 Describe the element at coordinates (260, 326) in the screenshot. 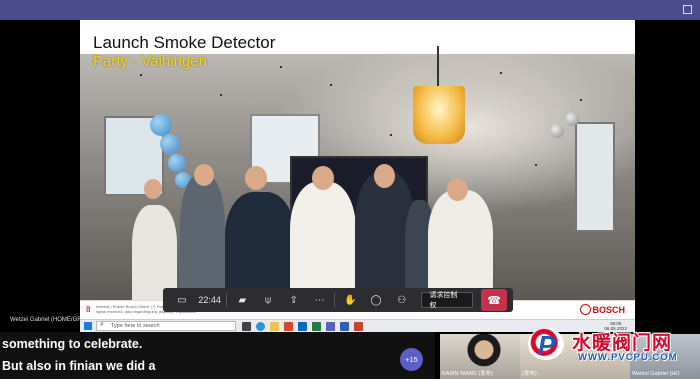

I see `edge-icon` at that location.